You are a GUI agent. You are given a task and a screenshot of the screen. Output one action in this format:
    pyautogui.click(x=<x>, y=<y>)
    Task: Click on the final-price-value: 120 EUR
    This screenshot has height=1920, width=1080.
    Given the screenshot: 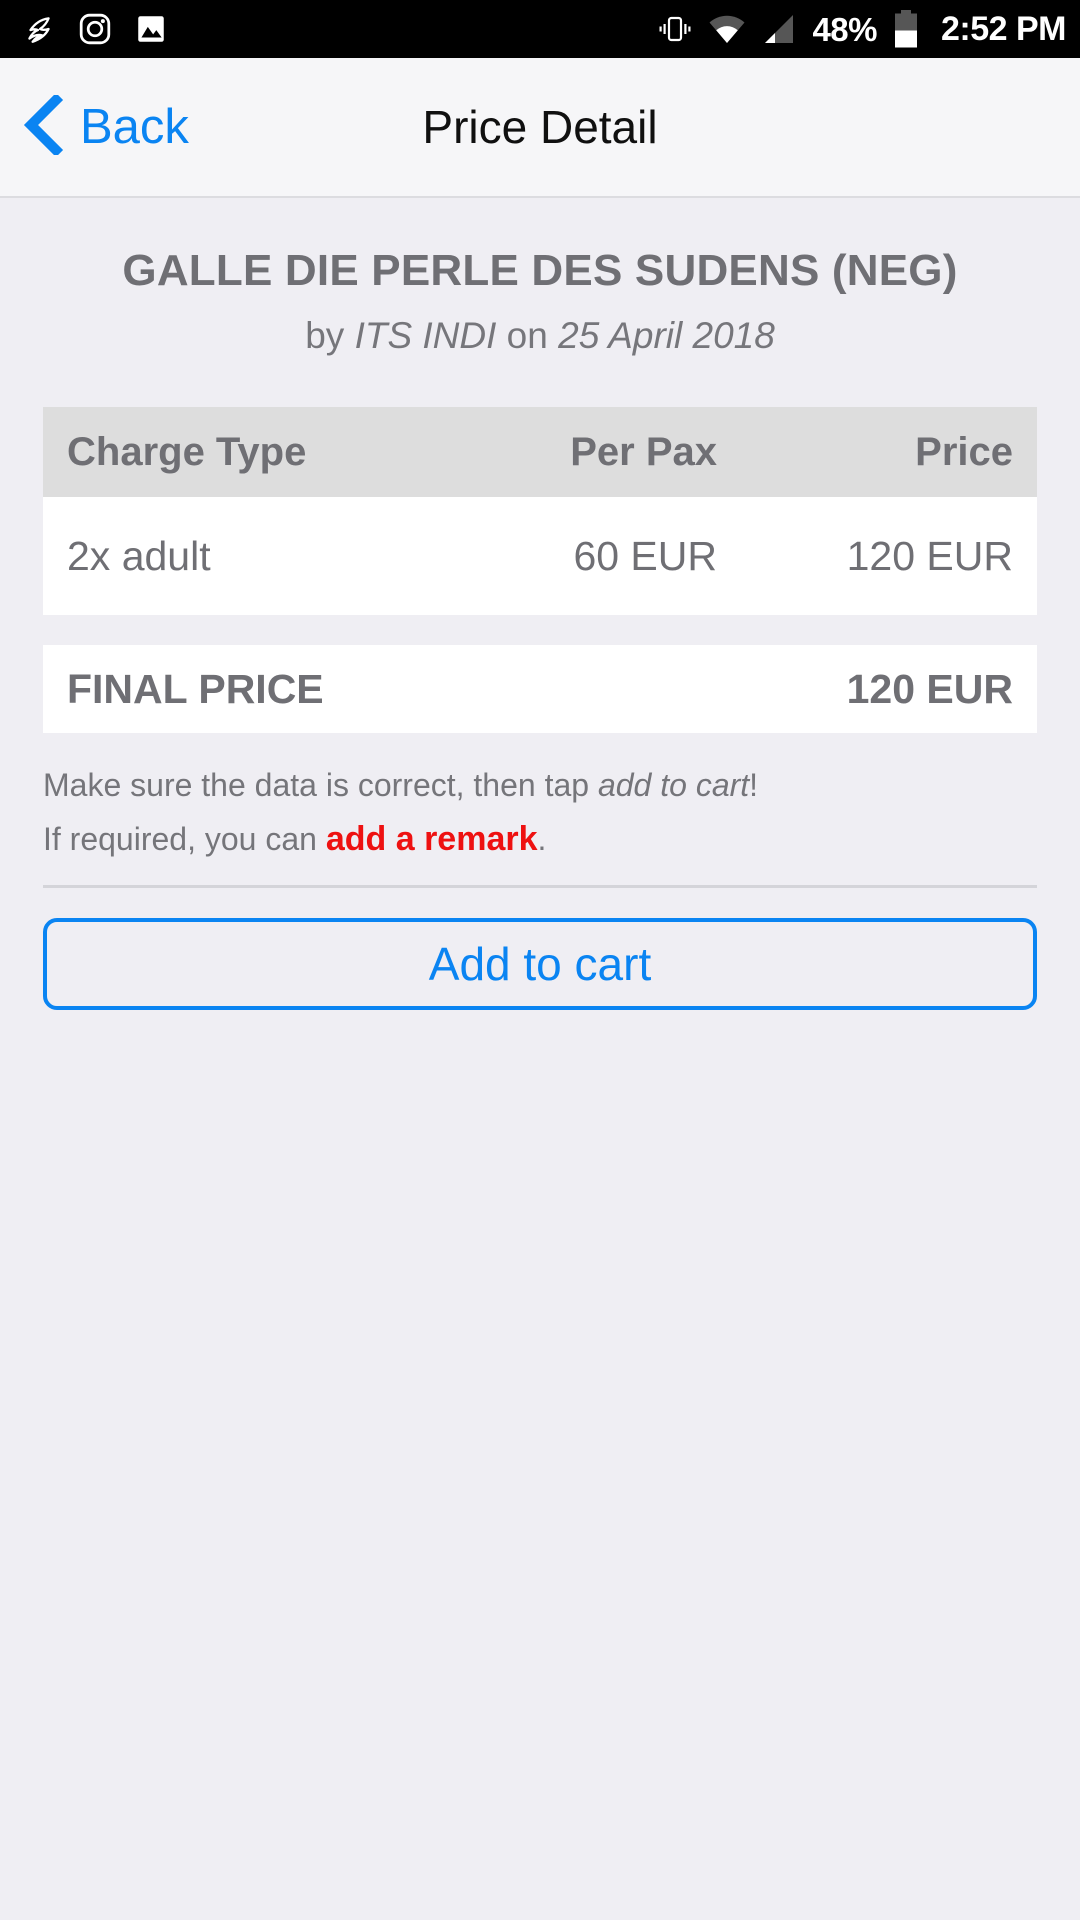 What is the action you would take?
    pyautogui.click(x=929, y=688)
    